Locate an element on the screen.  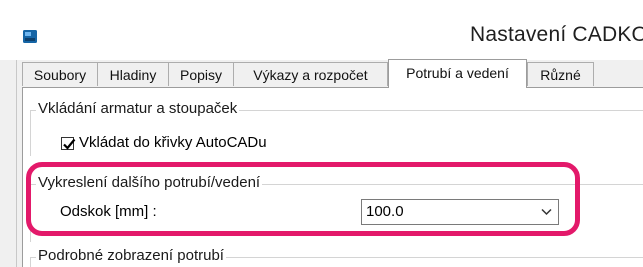
insert-into-curve-label: Vkládat do křivky AutoCADu is located at coordinates (173, 142).